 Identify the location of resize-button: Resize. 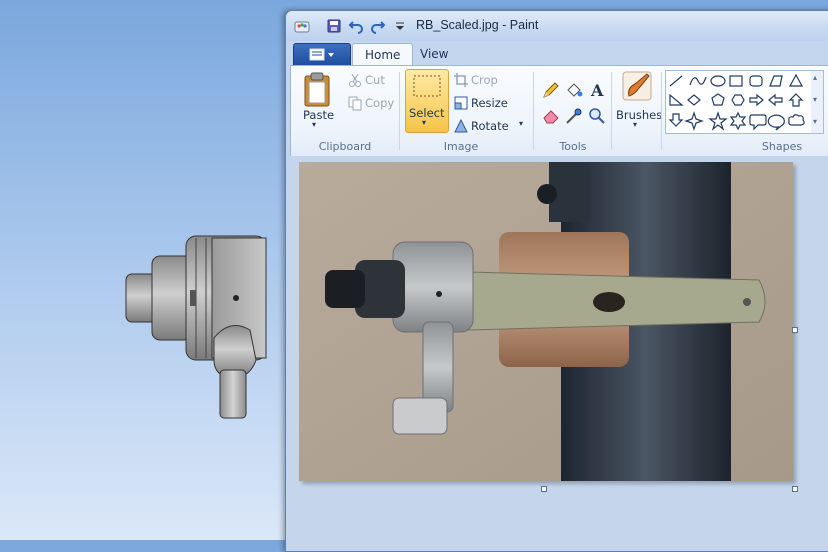
(489, 103).